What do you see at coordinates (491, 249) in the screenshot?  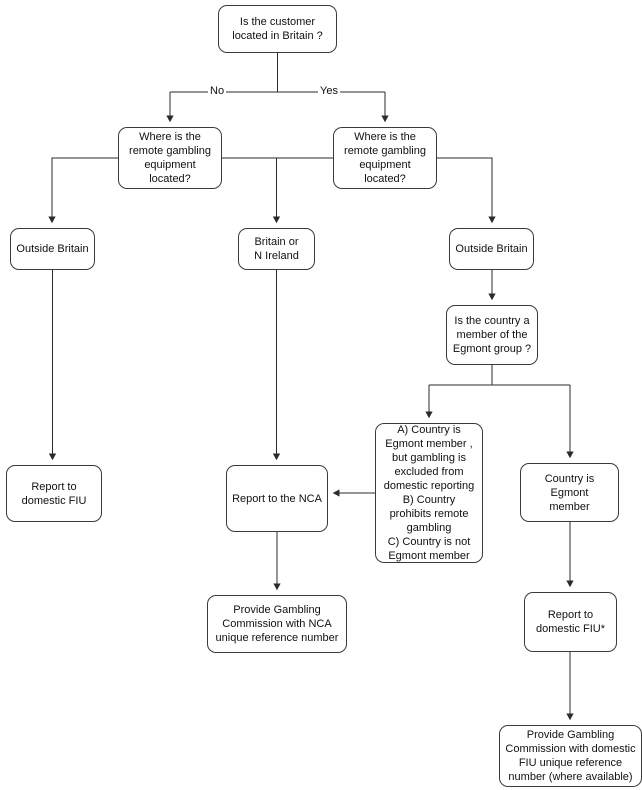 I see `outcome-outside-britain-right: Outside Britain` at bounding box center [491, 249].